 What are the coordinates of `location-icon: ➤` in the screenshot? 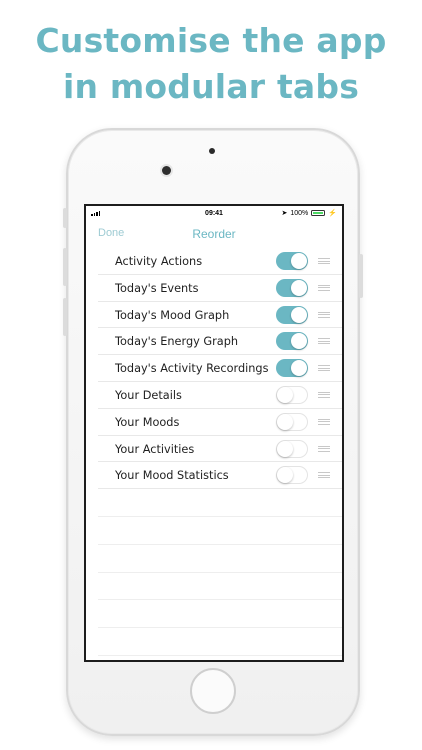 It's located at (284, 213).